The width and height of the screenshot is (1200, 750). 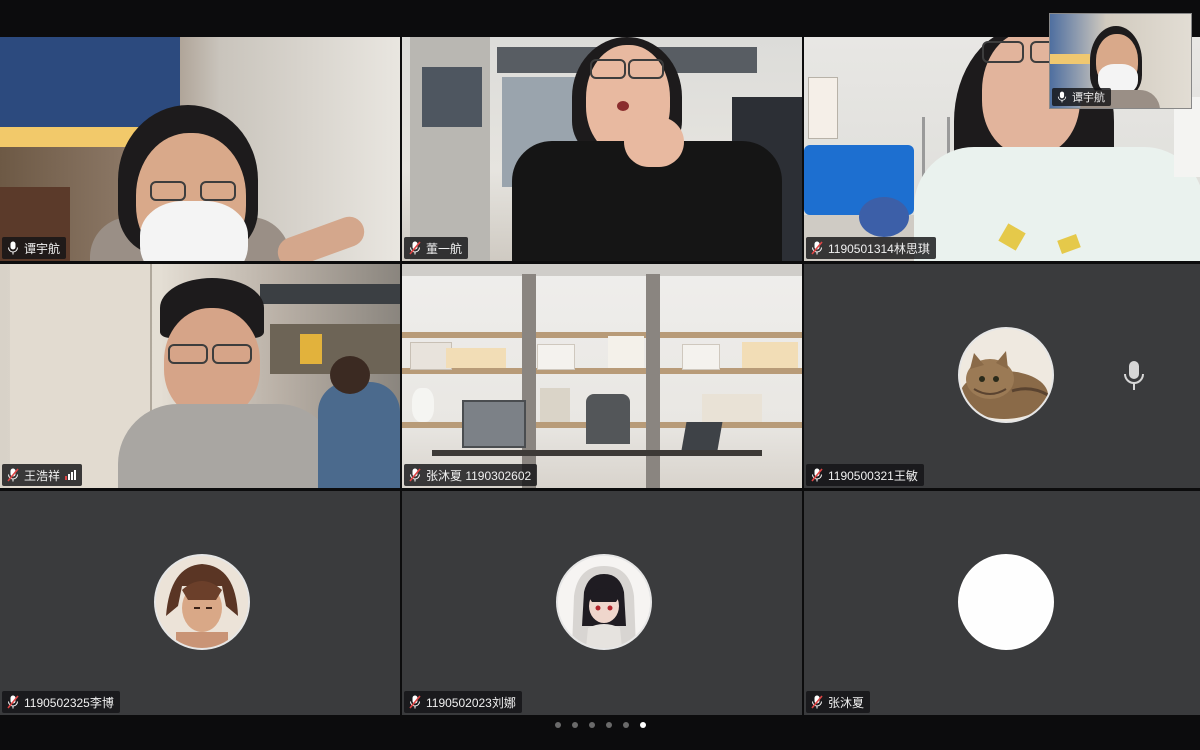 What do you see at coordinates (71, 475) in the screenshot?
I see `signal-strength-icon` at bounding box center [71, 475].